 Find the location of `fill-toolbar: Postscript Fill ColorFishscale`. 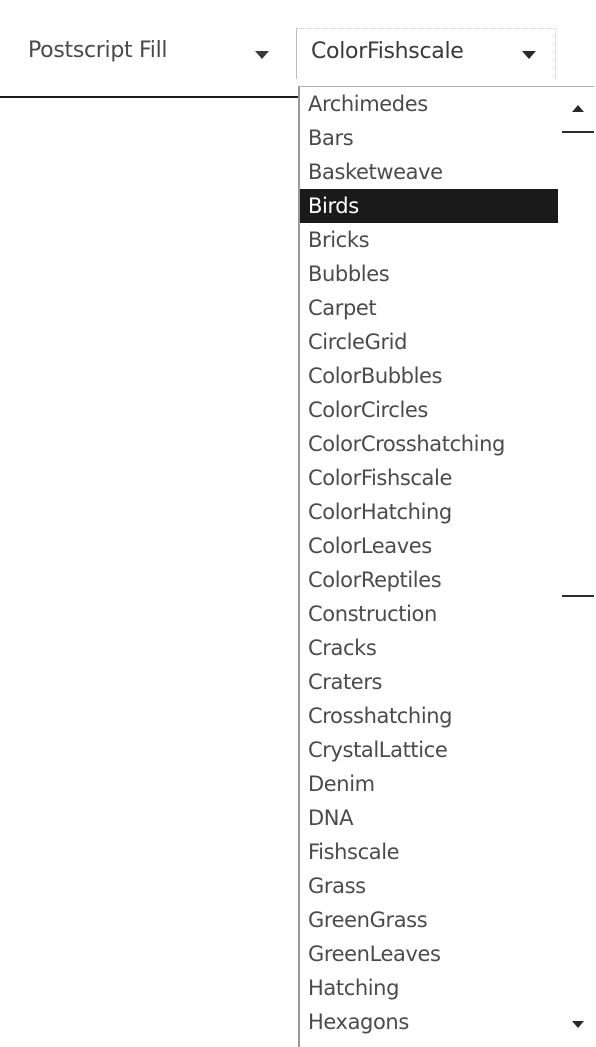

fill-toolbar: Postscript Fill ColorFishscale is located at coordinates (298, 49).